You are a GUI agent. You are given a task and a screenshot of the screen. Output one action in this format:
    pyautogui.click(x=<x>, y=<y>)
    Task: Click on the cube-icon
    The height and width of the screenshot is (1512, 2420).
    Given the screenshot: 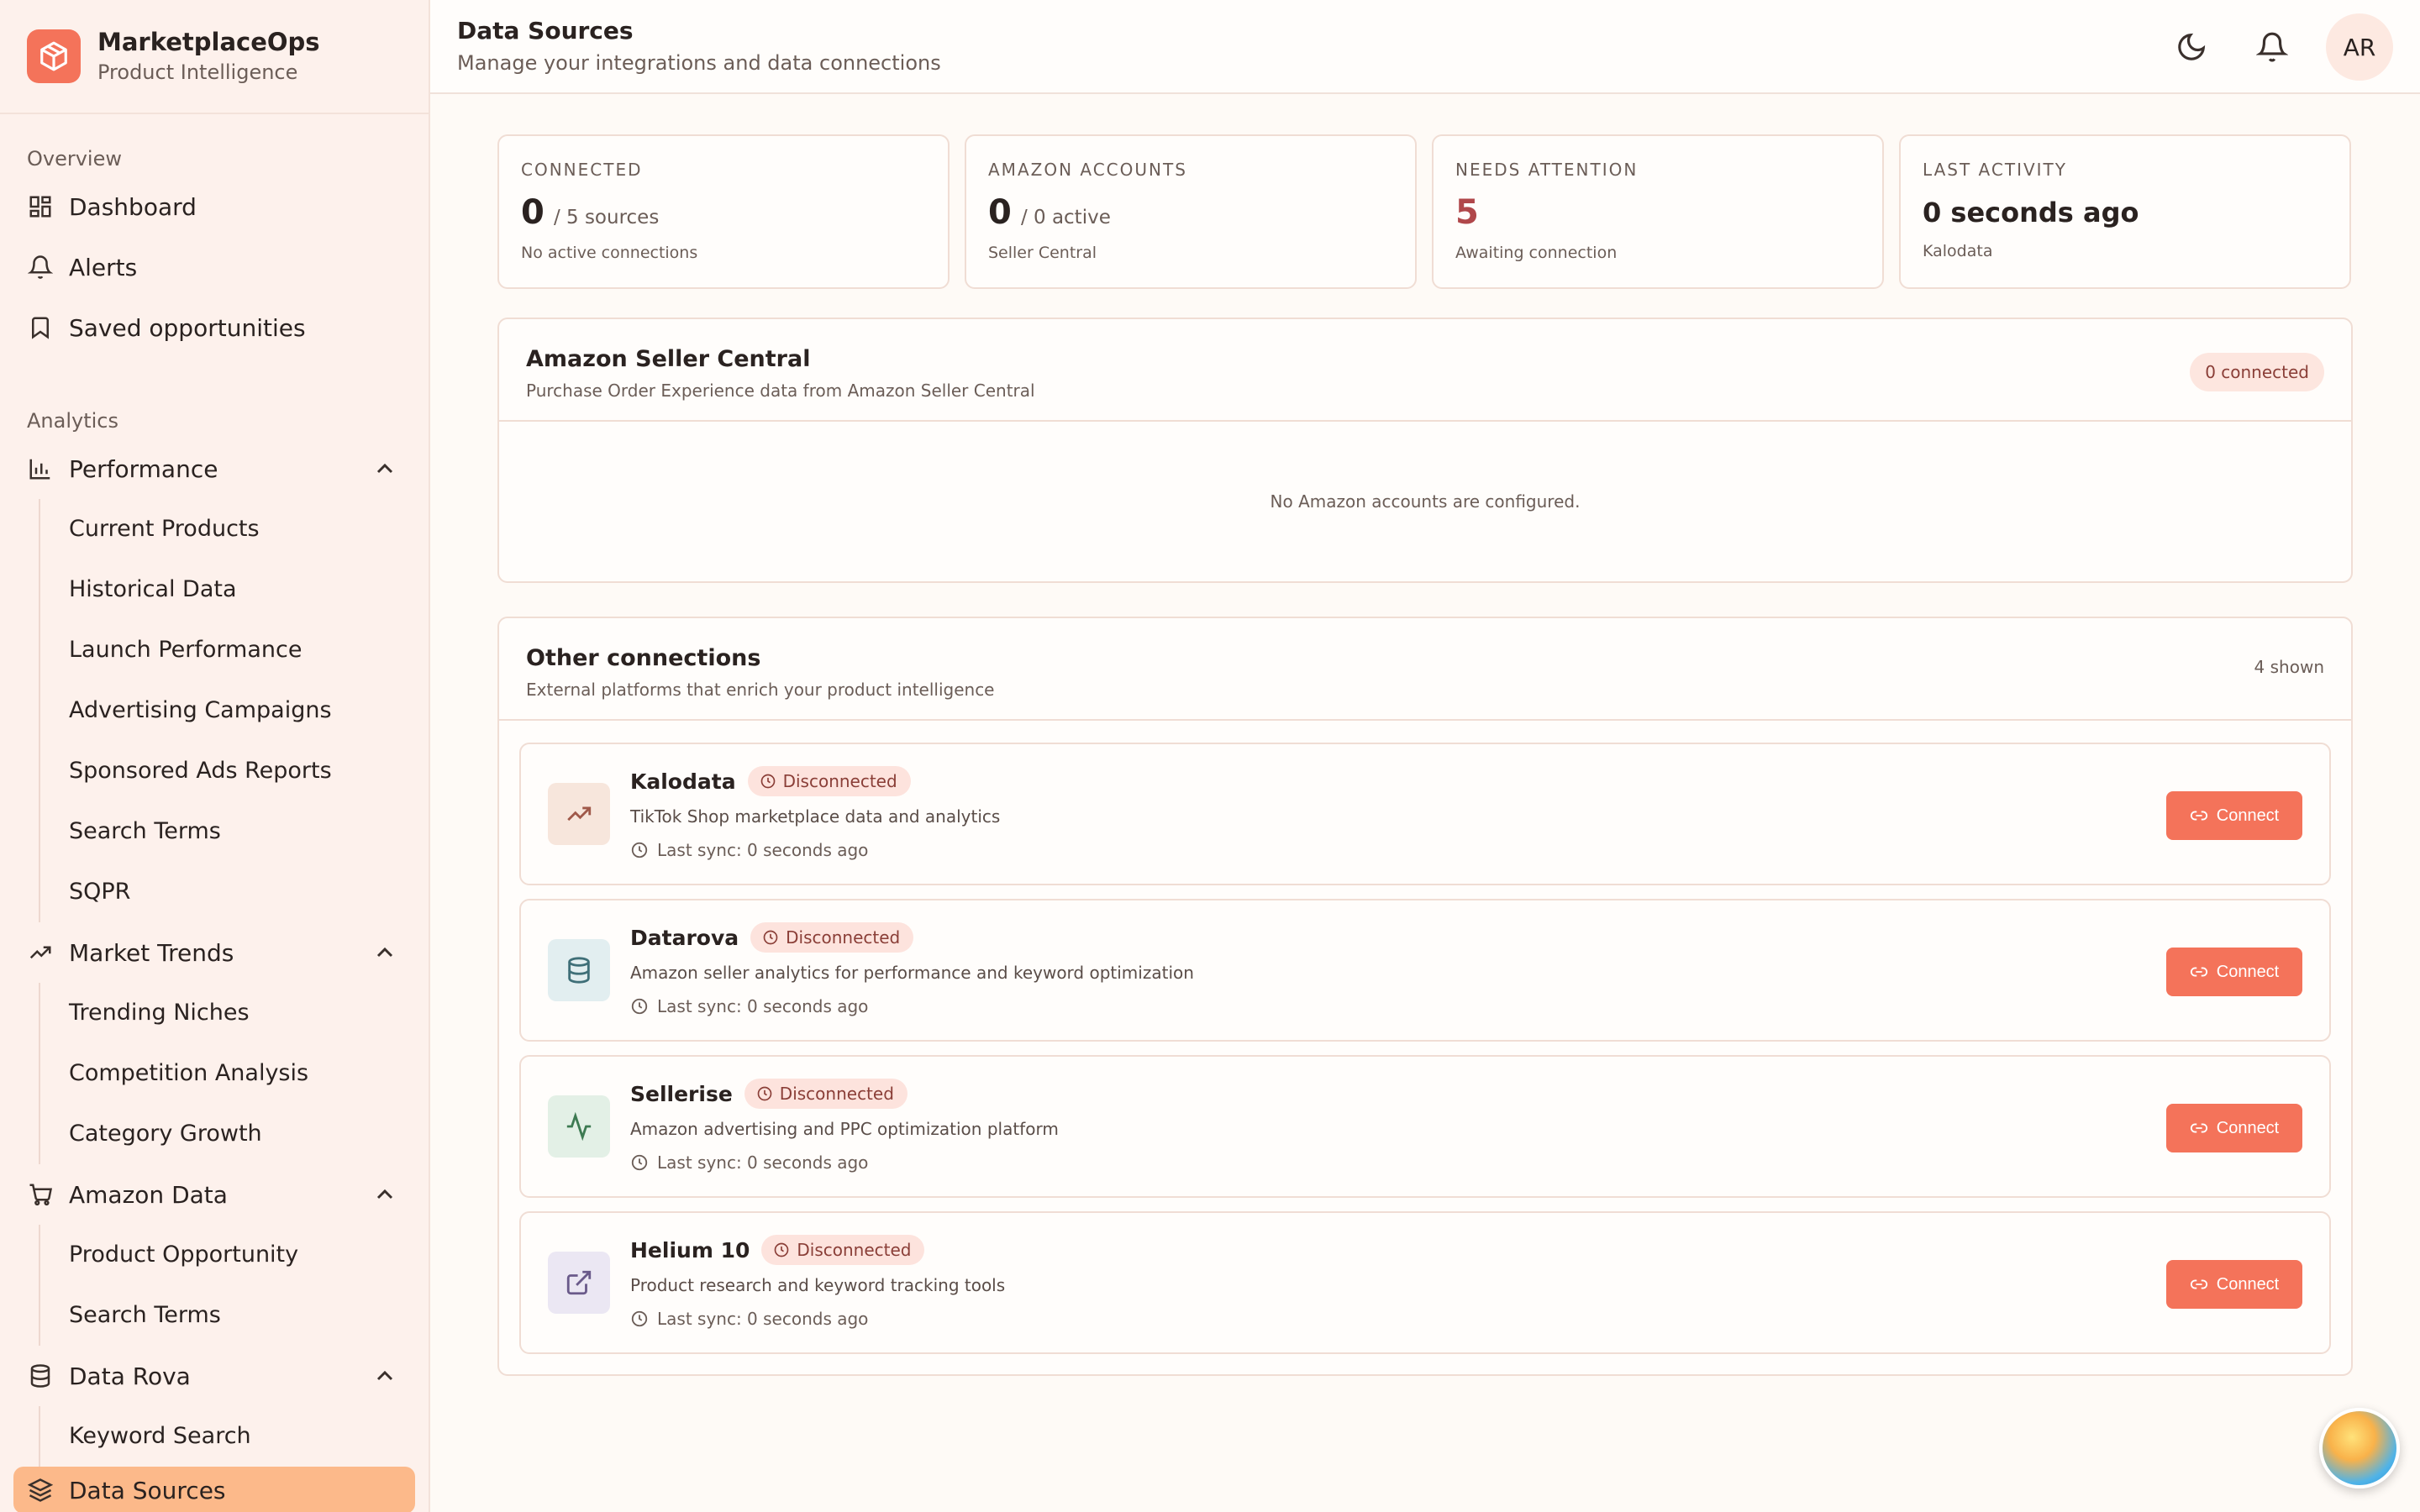 What is the action you would take?
    pyautogui.click(x=54, y=56)
    